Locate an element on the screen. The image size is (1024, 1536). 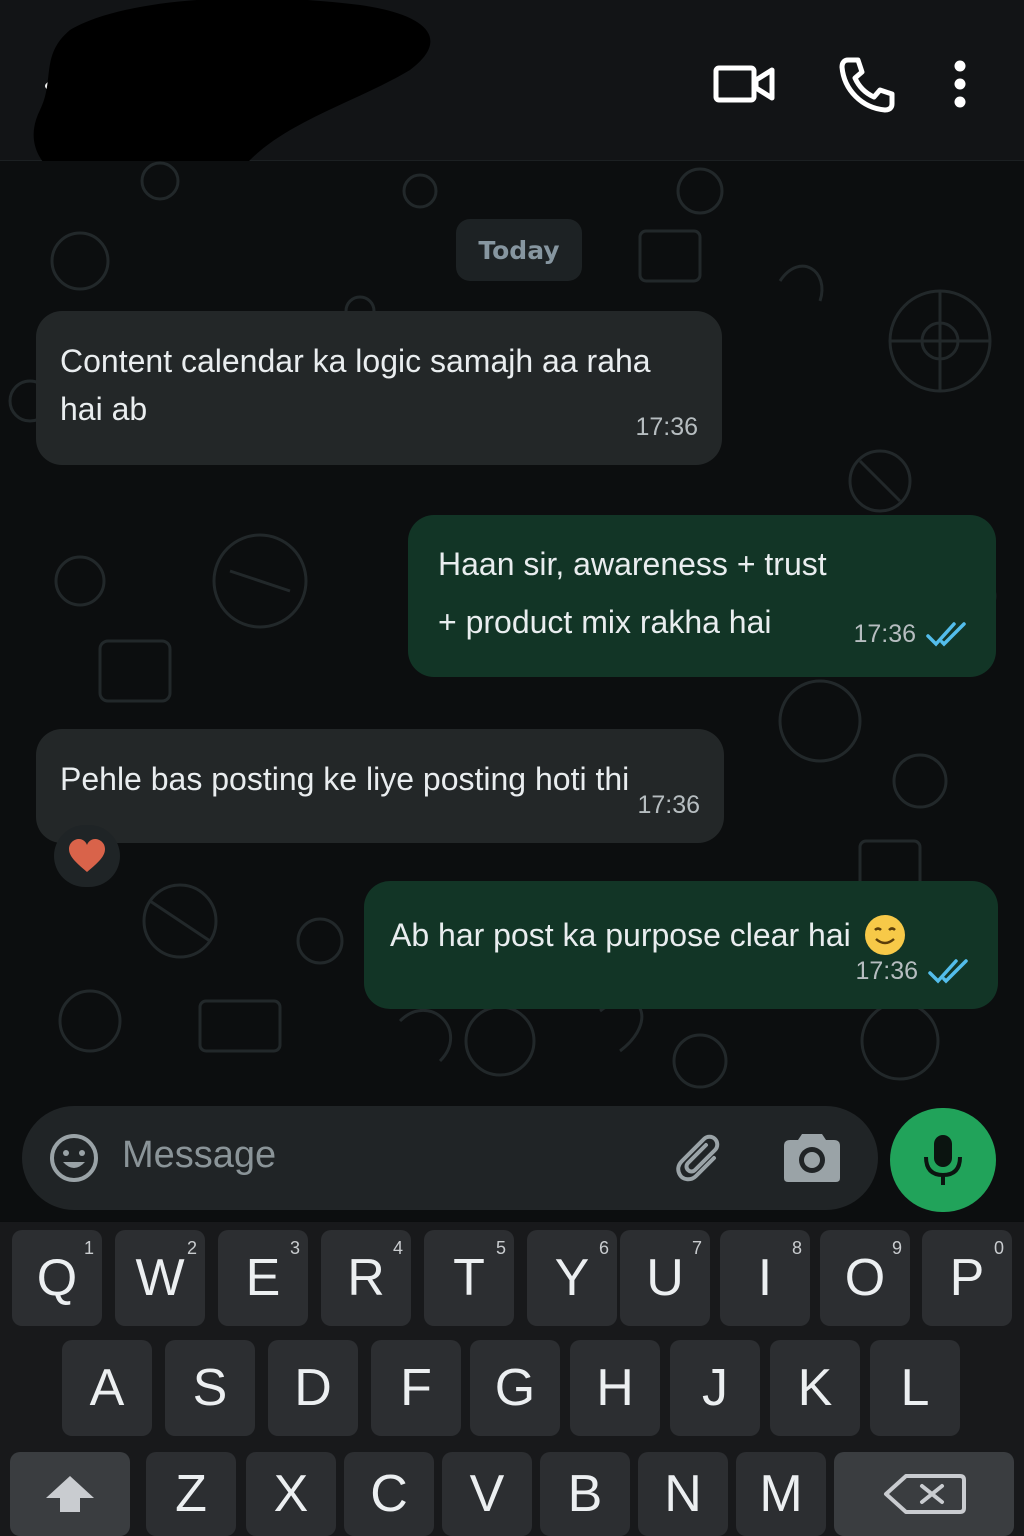
key-label: S is located at coordinates (210, 1388).